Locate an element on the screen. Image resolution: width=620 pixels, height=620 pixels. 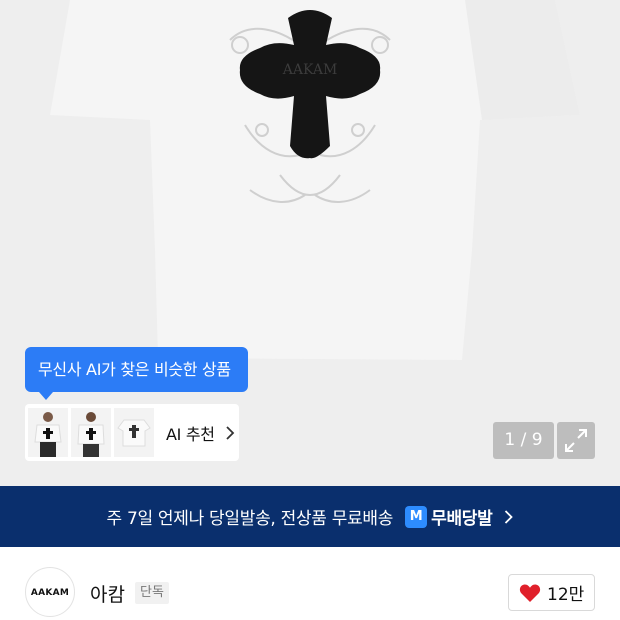
ai-recommend-card: AI 추천 is located at coordinates (132, 432).